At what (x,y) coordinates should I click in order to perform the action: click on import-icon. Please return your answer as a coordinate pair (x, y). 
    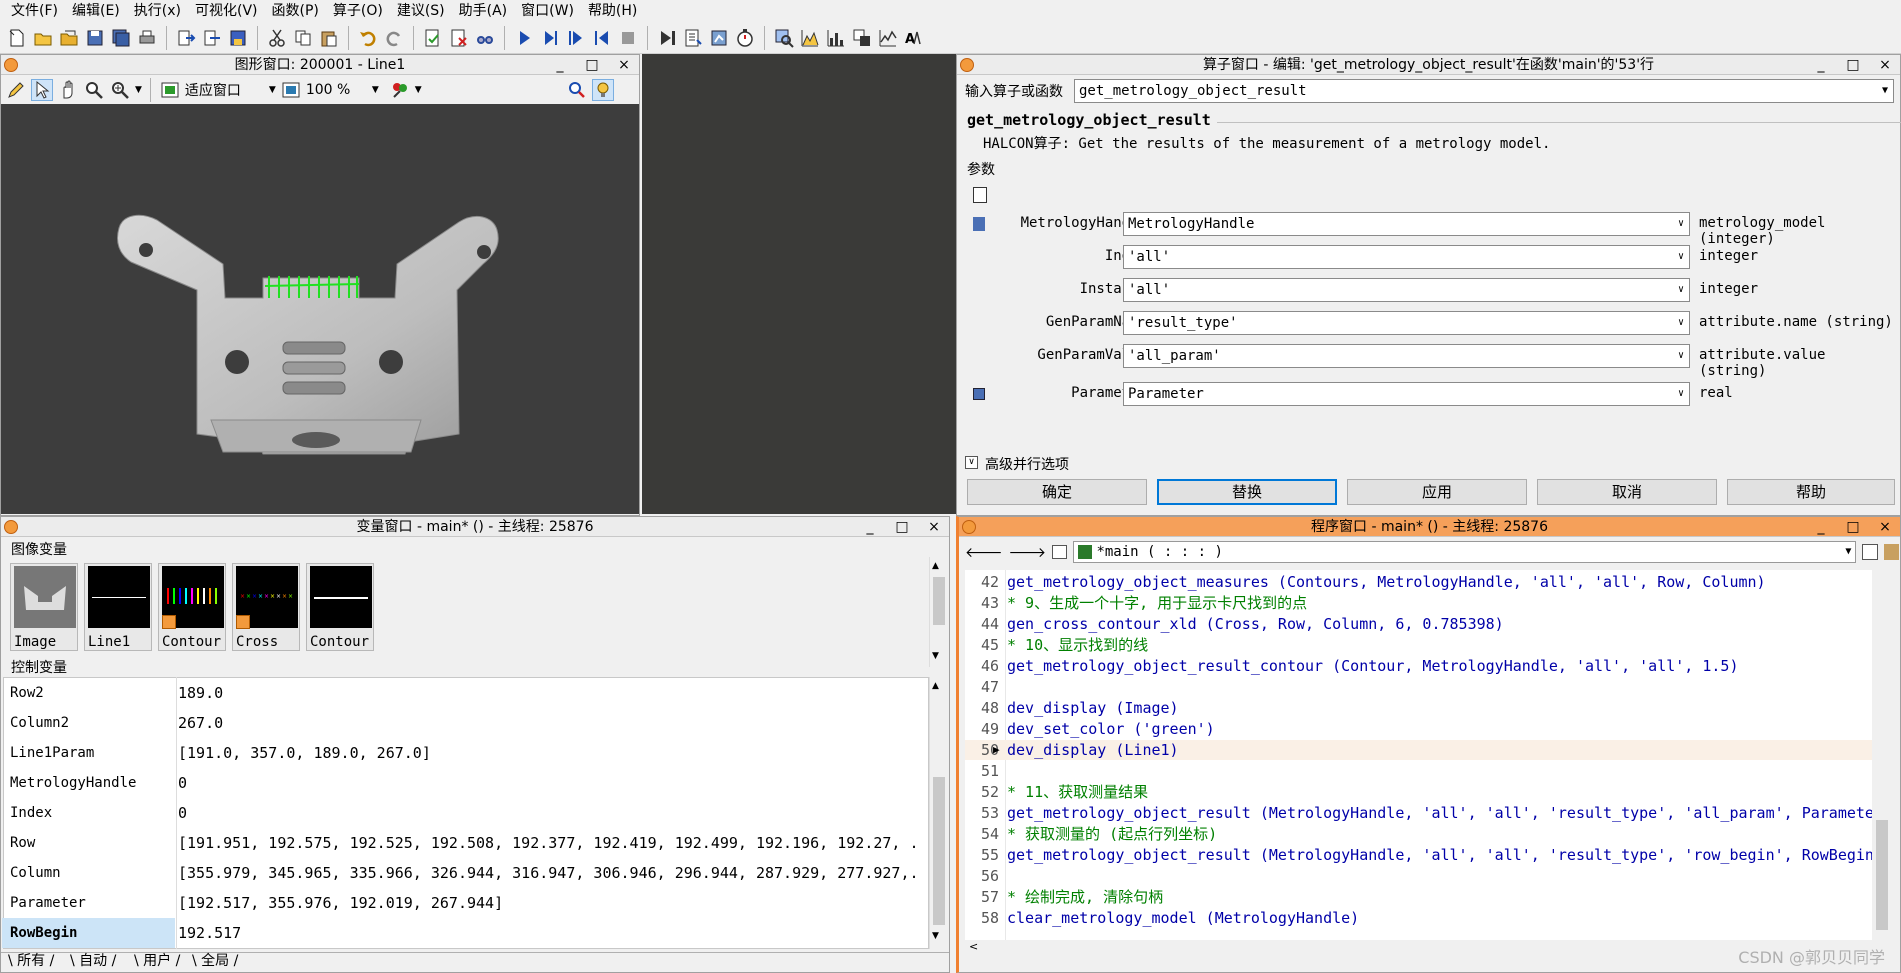
    Looking at the image, I should click on (212, 38).